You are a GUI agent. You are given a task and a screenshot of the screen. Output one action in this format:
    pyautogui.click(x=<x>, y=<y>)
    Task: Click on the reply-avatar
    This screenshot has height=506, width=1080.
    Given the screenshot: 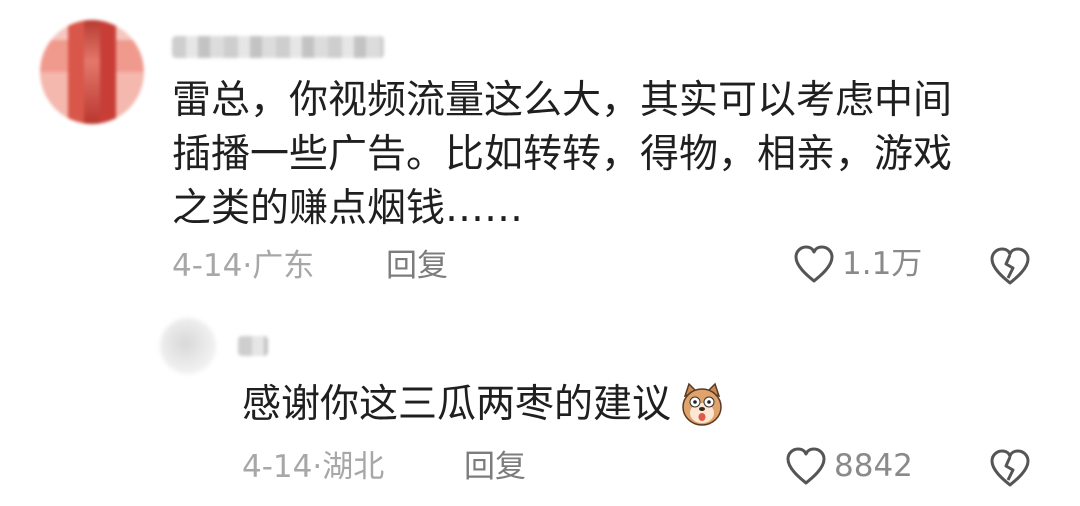 What is the action you would take?
    pyautogui.click(x=188, y=346)
    